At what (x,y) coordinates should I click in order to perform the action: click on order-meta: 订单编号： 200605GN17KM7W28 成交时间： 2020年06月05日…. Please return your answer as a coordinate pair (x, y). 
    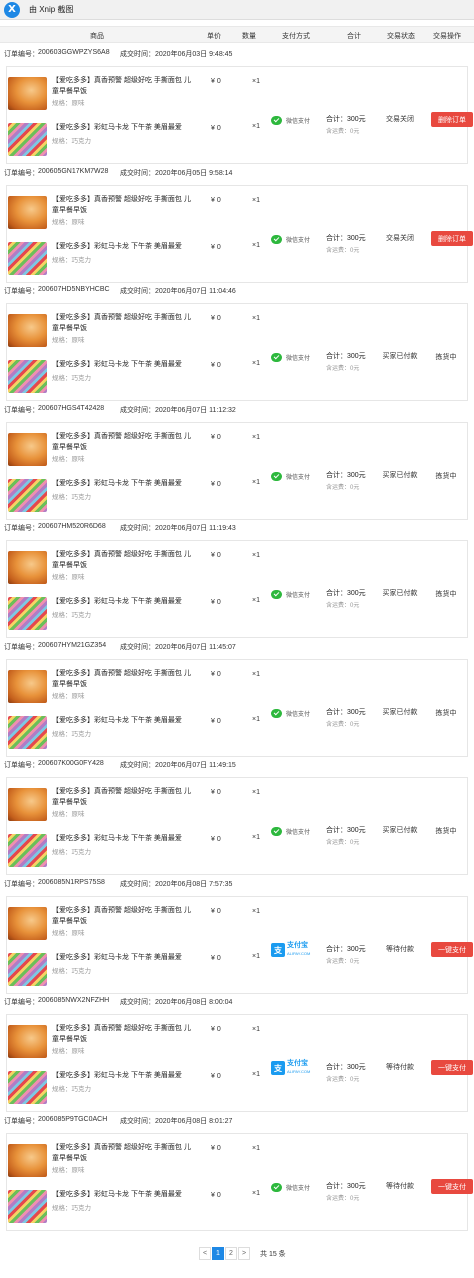
    Looking at the image, I should click on (237, 173).